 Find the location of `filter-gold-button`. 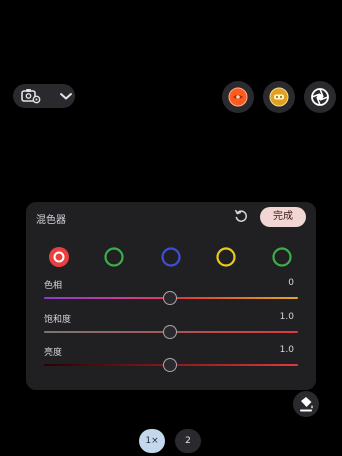

filter-gold-button is located at coordinates (279, 97).